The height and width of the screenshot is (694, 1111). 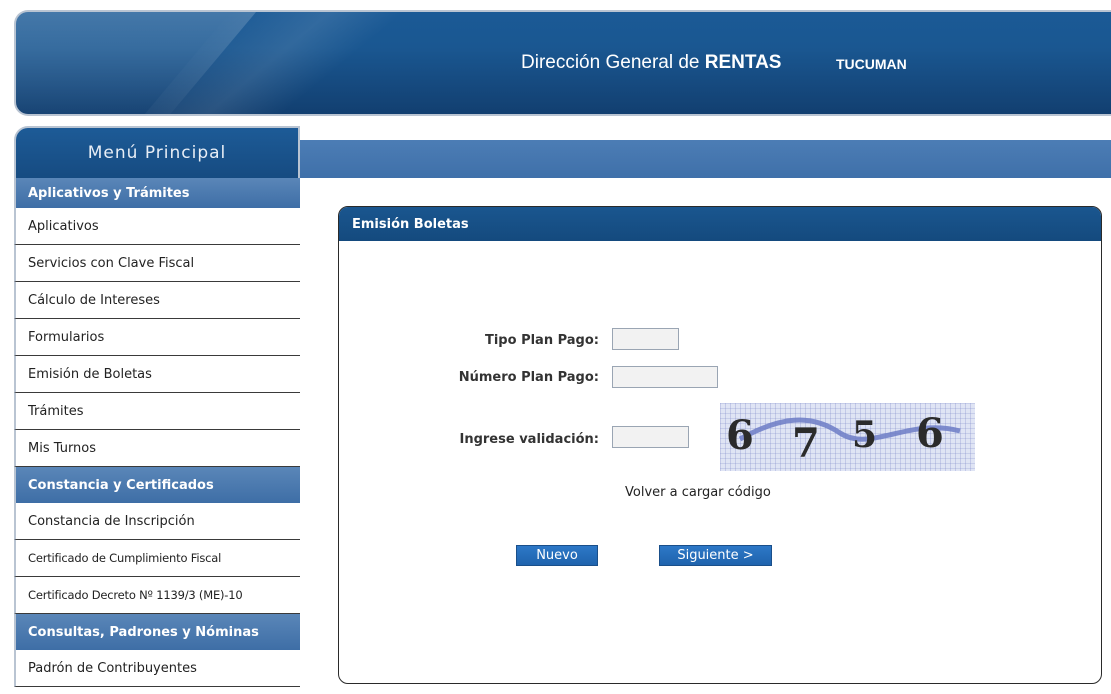 What do you see at coordinates (157, 263) in the screenshot?
I see `sidebar-item-servicios-clave-fiscal: Servicios con Clave Fiscal` at bounding box center [157, 263].